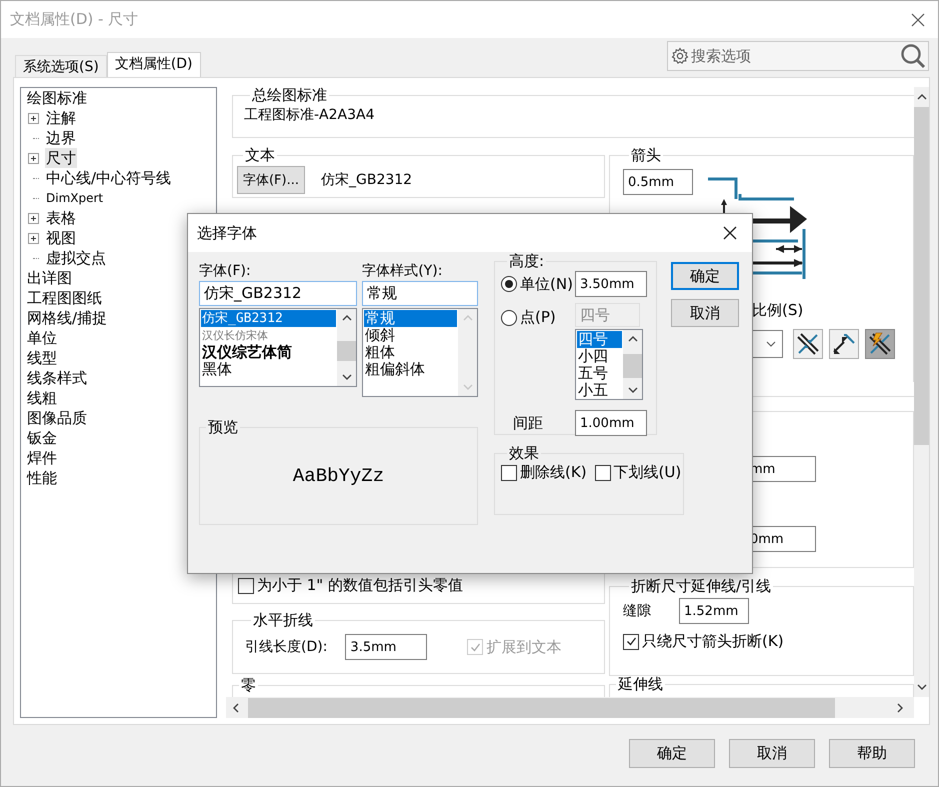 Image resolution: width=939 pixels, height=787 pixels. I want to click on dropdown, so click(768, 344).